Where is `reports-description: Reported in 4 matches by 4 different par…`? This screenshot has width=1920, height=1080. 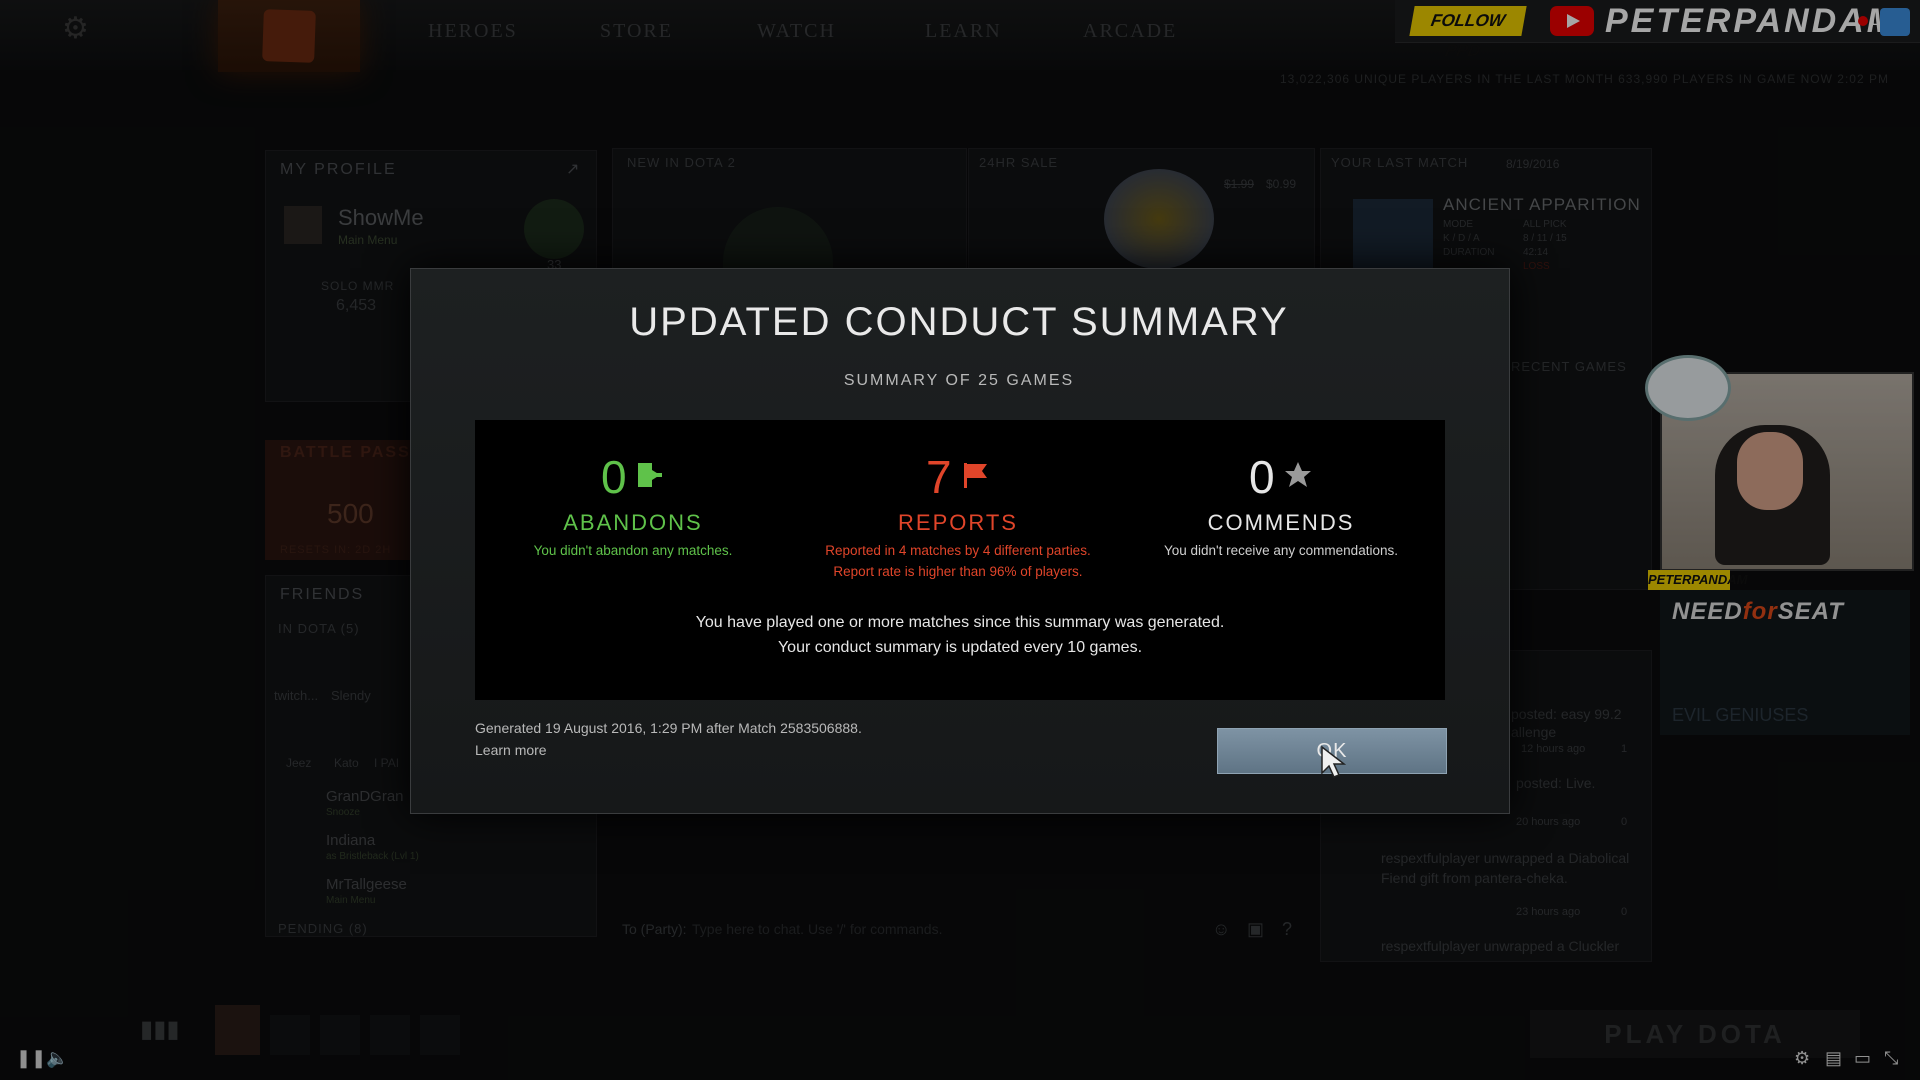 reports-description: Reported in 4 matches by 4 different par… is located at coordinates (958, 561).